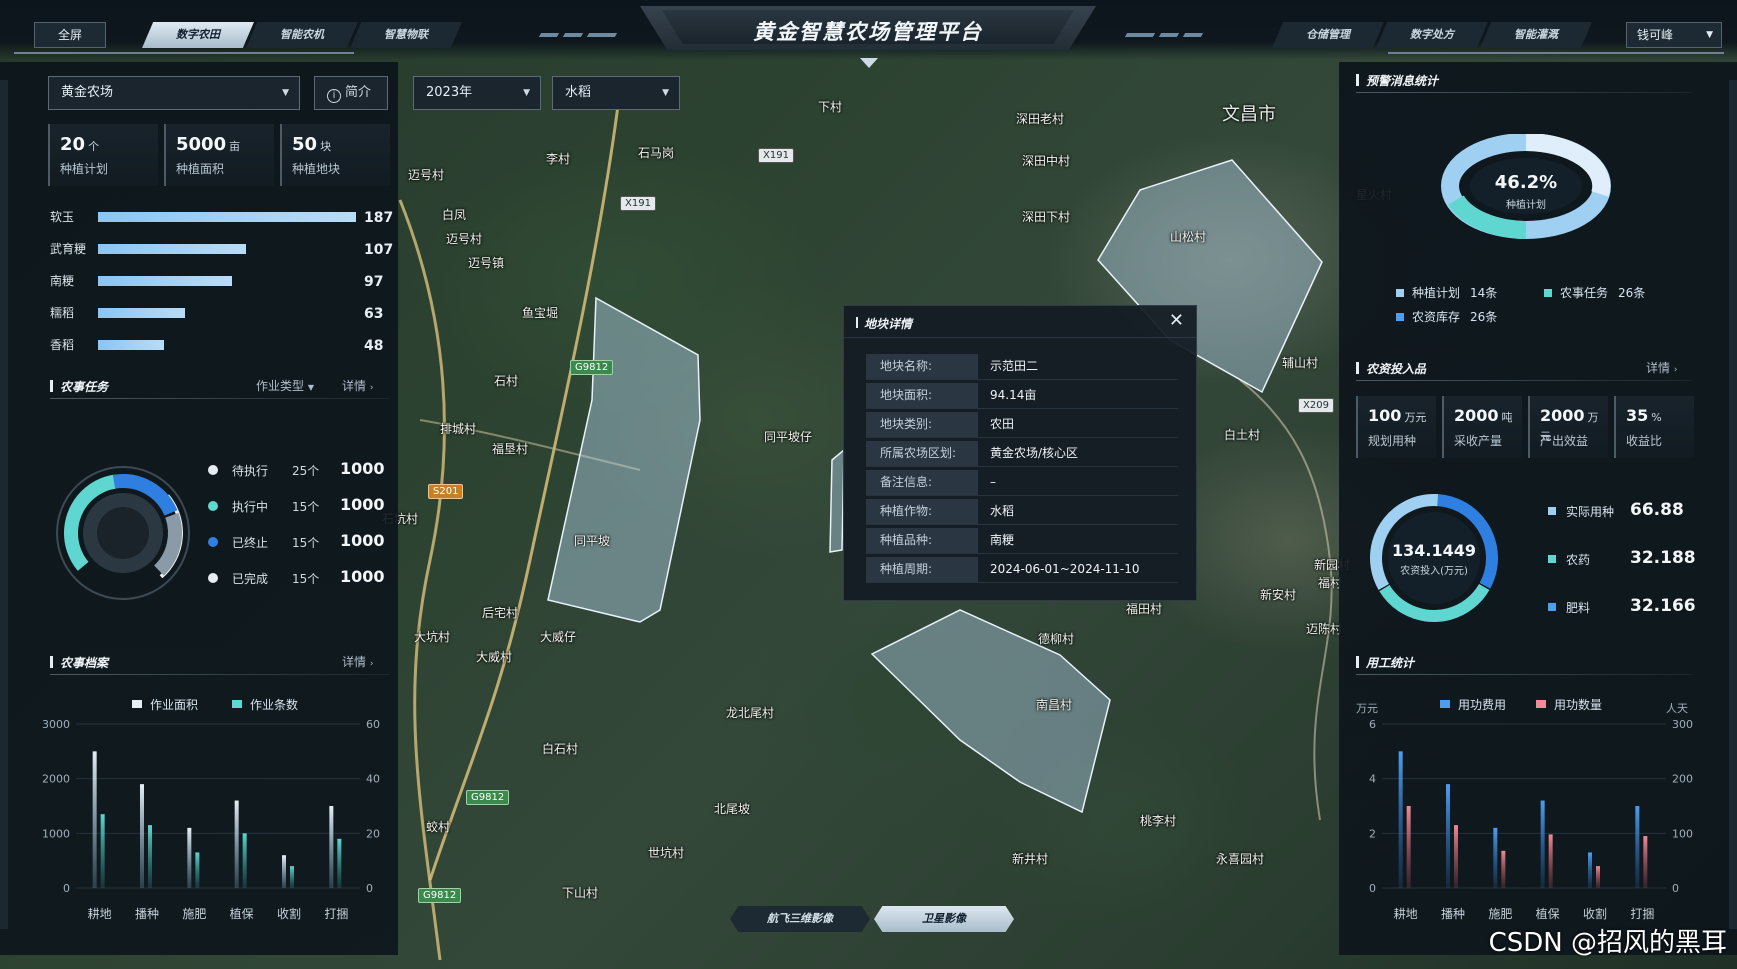 The width and height of the screenshot is (1737, 969). What do you see at coordinates (1674, 35) in the screenshot?
I see `user-menu: 钱可峰 ▼` at bounding box center [1674, 35].